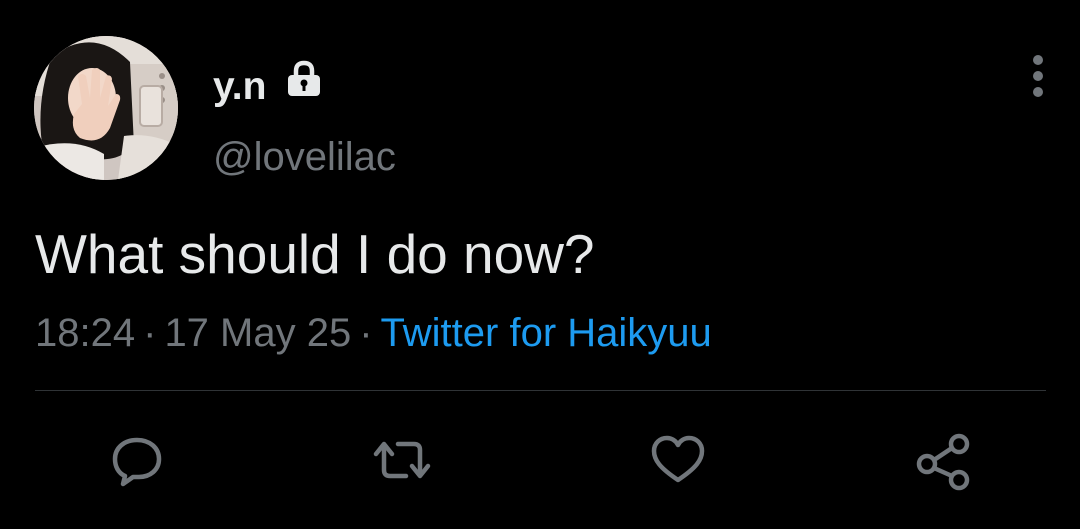 This screenshot has width=1080, height=529. I want to click on avatar, so click(106, 108).